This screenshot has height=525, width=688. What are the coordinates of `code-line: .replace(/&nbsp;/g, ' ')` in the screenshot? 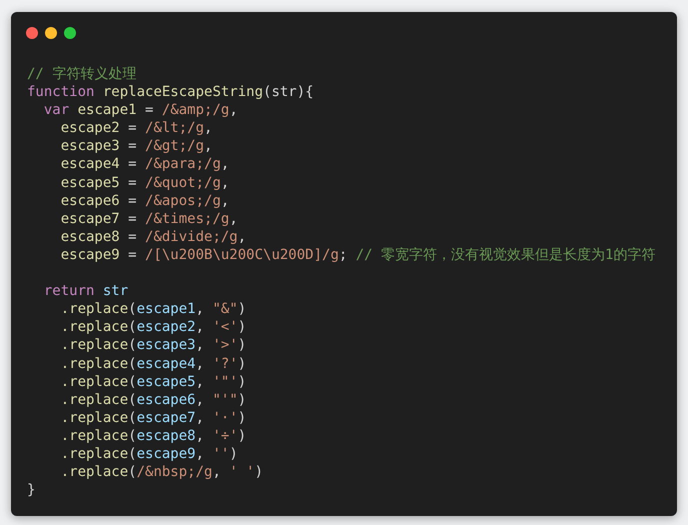 It's located at (162, 472).